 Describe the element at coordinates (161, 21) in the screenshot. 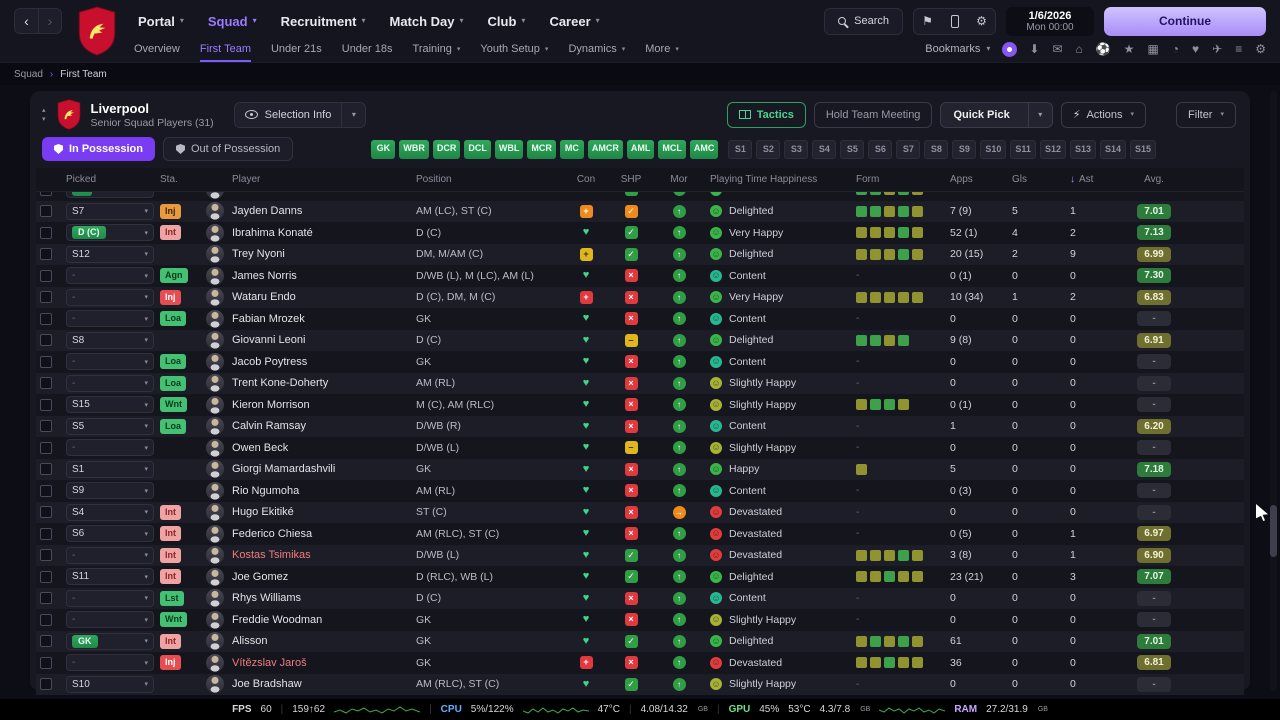

I see `nav-item-portal: Portal ▾` at that location.